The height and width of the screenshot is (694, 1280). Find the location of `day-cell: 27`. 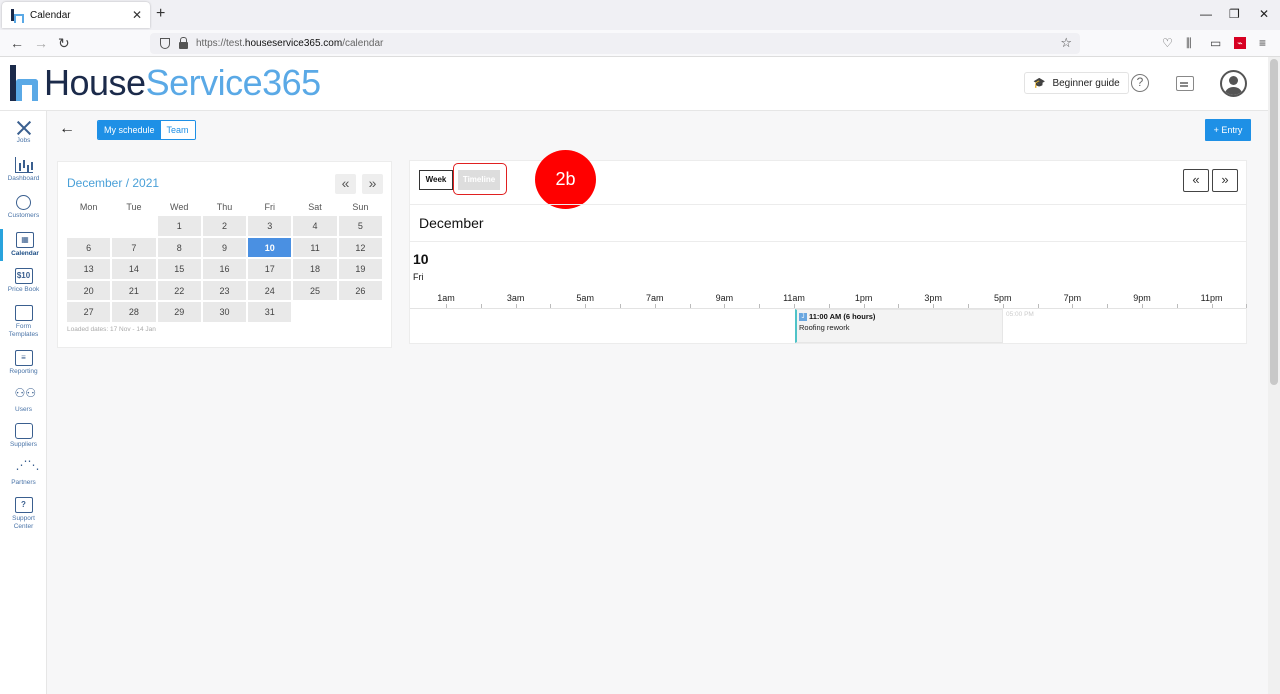

day-cell: 27 is located at coordinates (89, 312).